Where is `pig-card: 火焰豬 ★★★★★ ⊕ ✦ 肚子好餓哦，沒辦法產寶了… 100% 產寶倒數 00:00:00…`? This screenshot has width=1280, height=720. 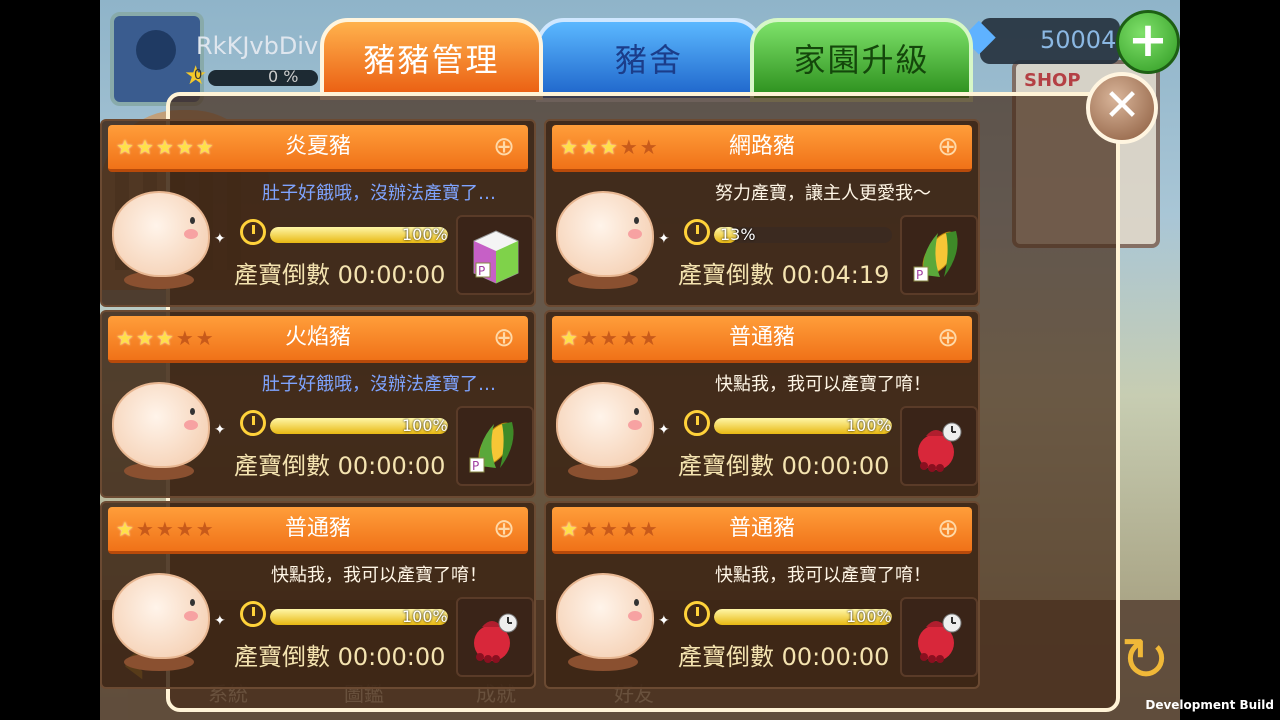 pig-card: 火焰豬 ★★★★★ ⊕ ✦ 肚子好餓哦，沒辦法產寶了… 100% 產寶倒數 00:00:00… is located at coordinates (318, 404).